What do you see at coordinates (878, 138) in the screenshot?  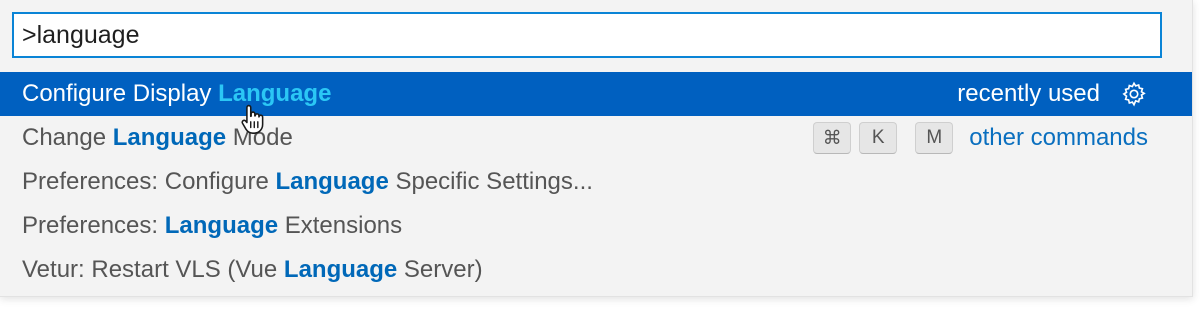 I see `keybinding-key: K` at bounding box center [878, 138].